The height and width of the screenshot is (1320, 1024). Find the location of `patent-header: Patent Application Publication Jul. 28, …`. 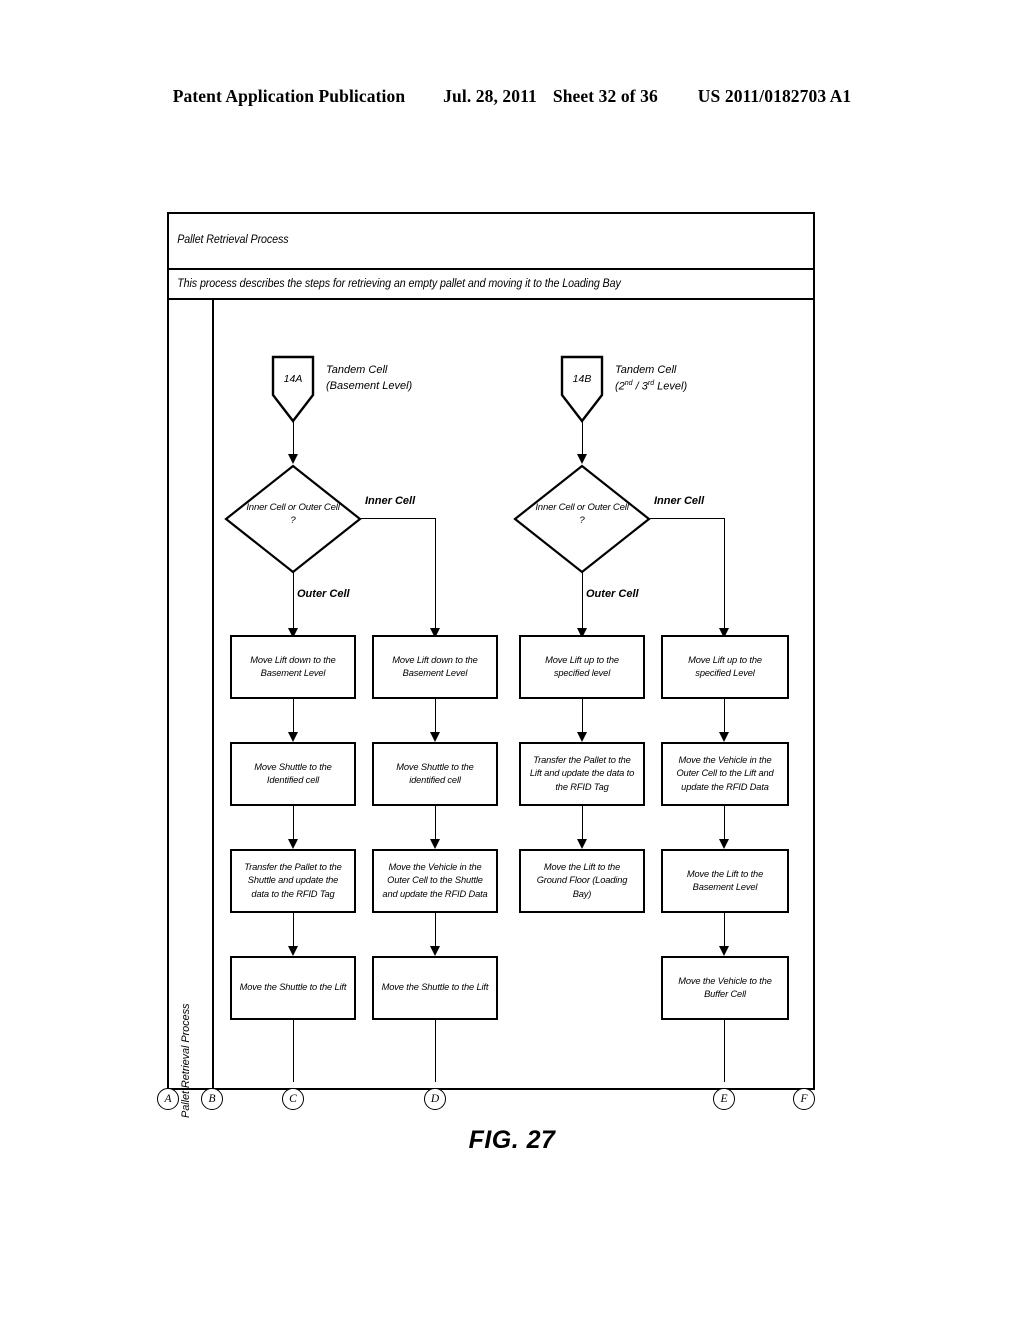

patent-header: Patent Application Publication Jul. 28, … is located at coordinates (512, 96).